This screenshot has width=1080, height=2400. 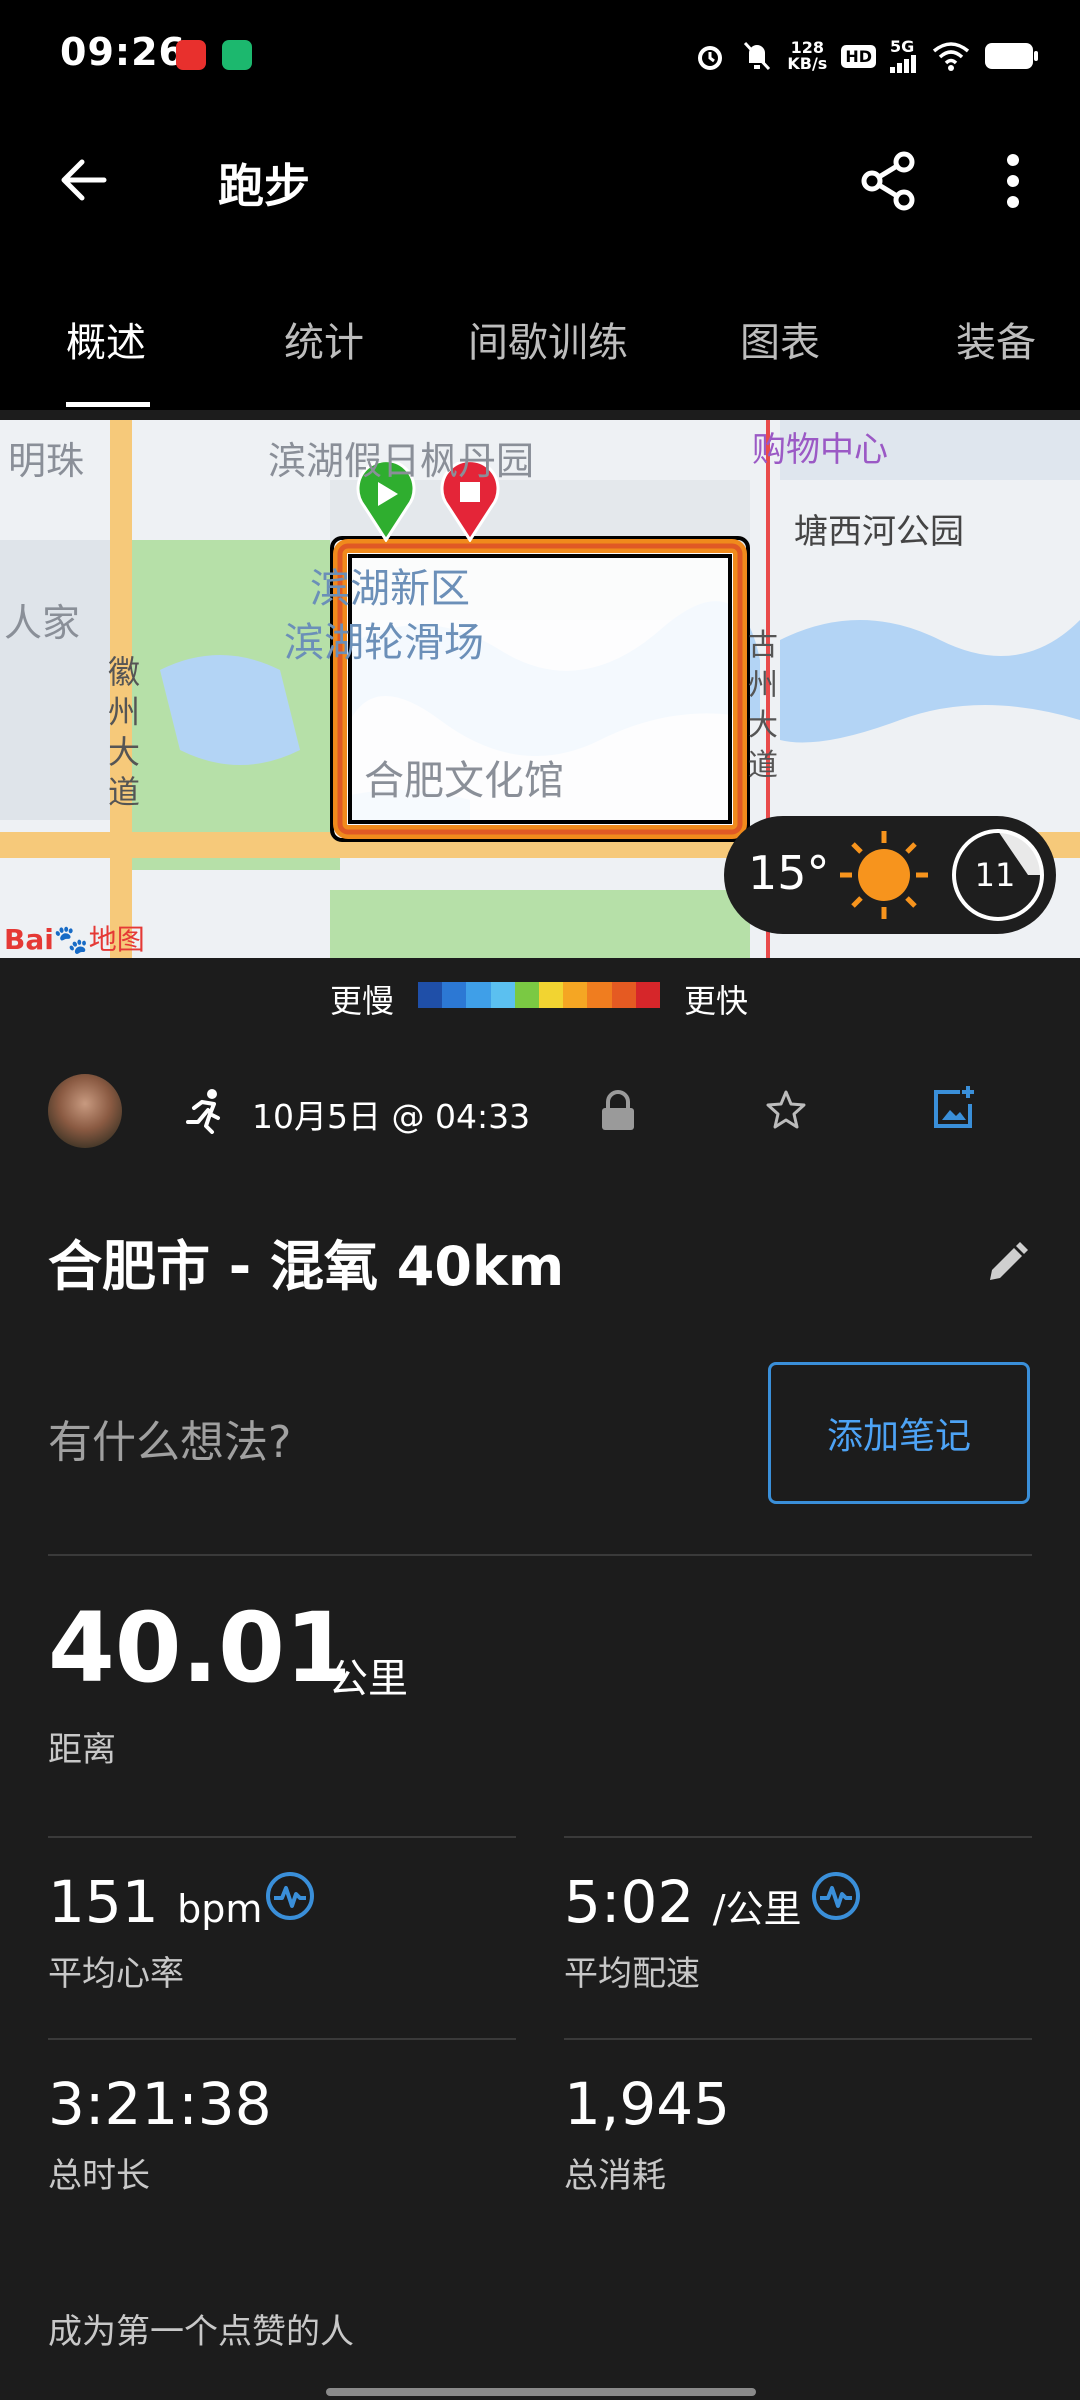 I want to click on map-label-wenhua: 合肥文化馆, so click(x=464, y=781).